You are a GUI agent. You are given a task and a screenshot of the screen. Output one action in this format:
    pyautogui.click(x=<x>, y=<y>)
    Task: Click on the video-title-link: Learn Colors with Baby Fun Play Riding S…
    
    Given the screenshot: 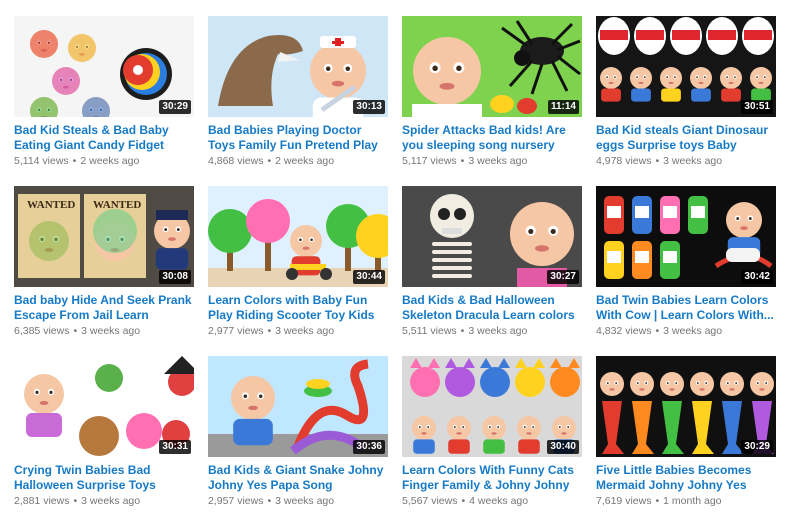 What is the action you would take?
    pyautogui.click(x=298, y=308)
    